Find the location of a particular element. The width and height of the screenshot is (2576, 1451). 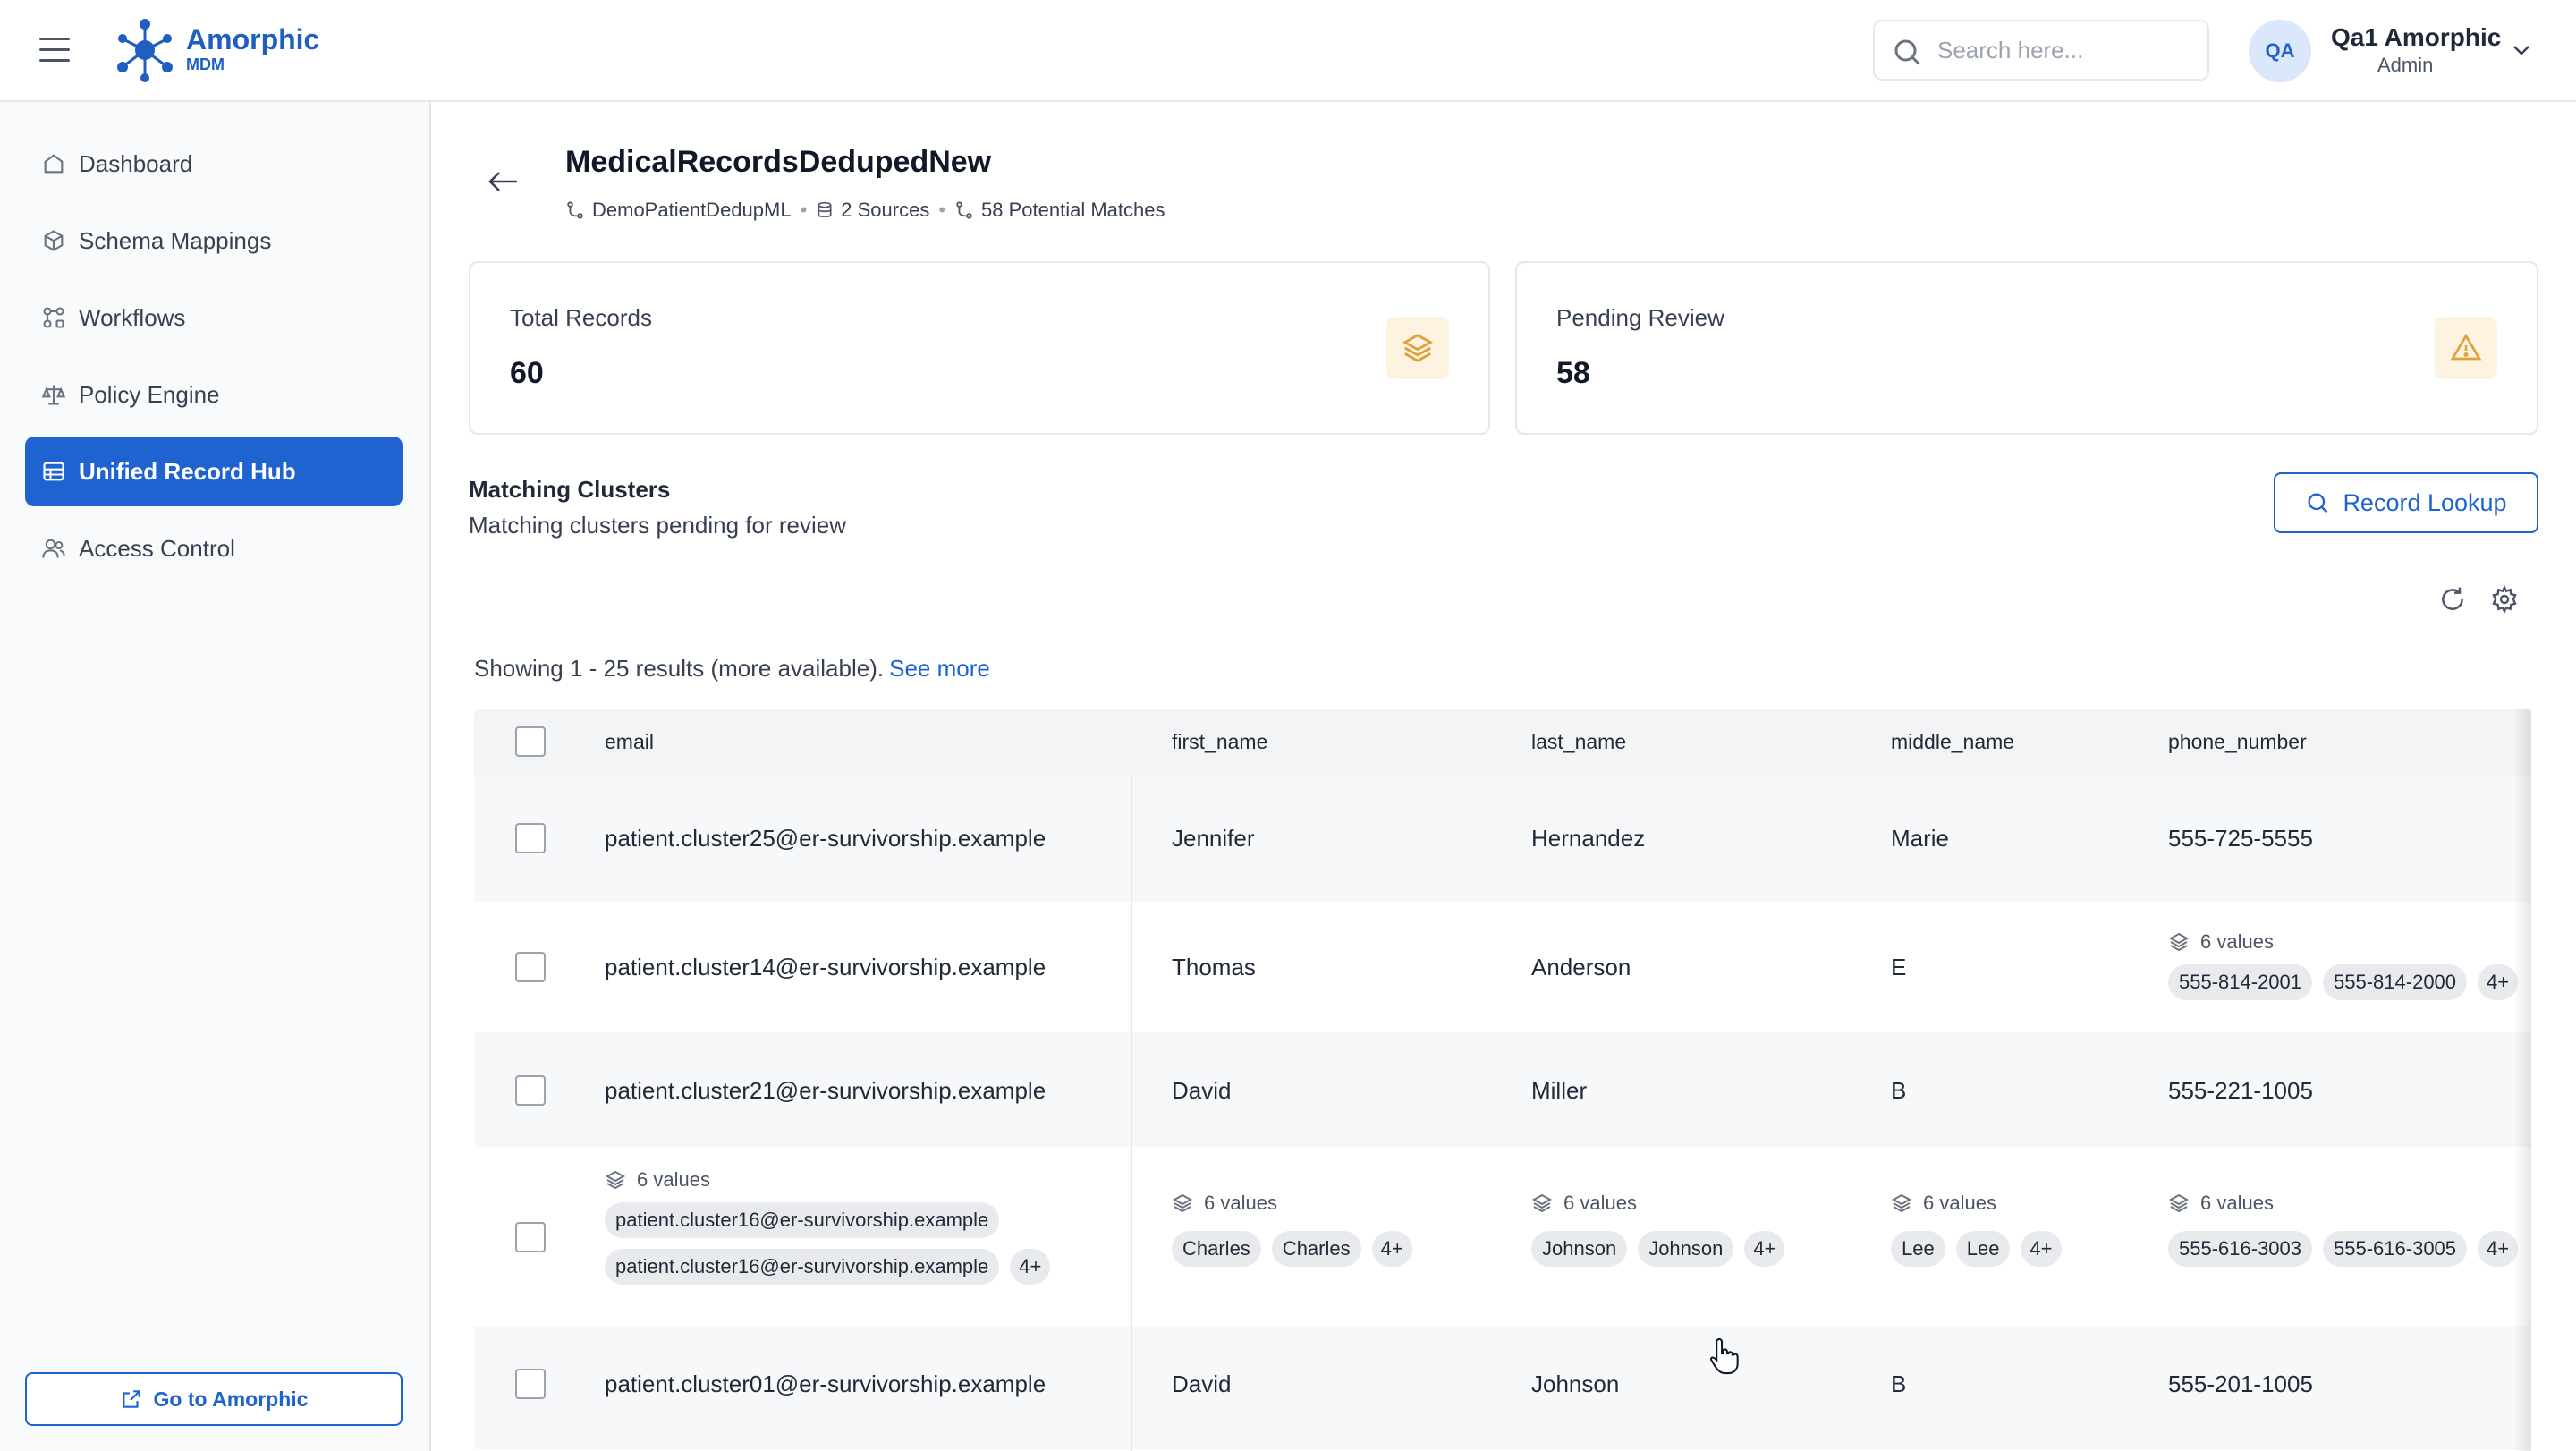

cell-phone-number-multi: 6 values 555-616-3003 555-616-3005 4+ is located at coordinates (2348, 1229).